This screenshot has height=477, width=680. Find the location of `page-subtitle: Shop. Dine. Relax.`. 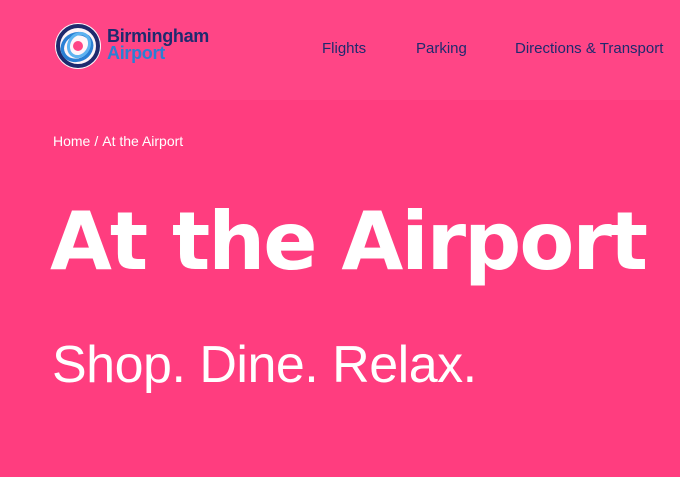

page-subtitle: Shop. Dine. Relax. is located at coordinates (264, 365).